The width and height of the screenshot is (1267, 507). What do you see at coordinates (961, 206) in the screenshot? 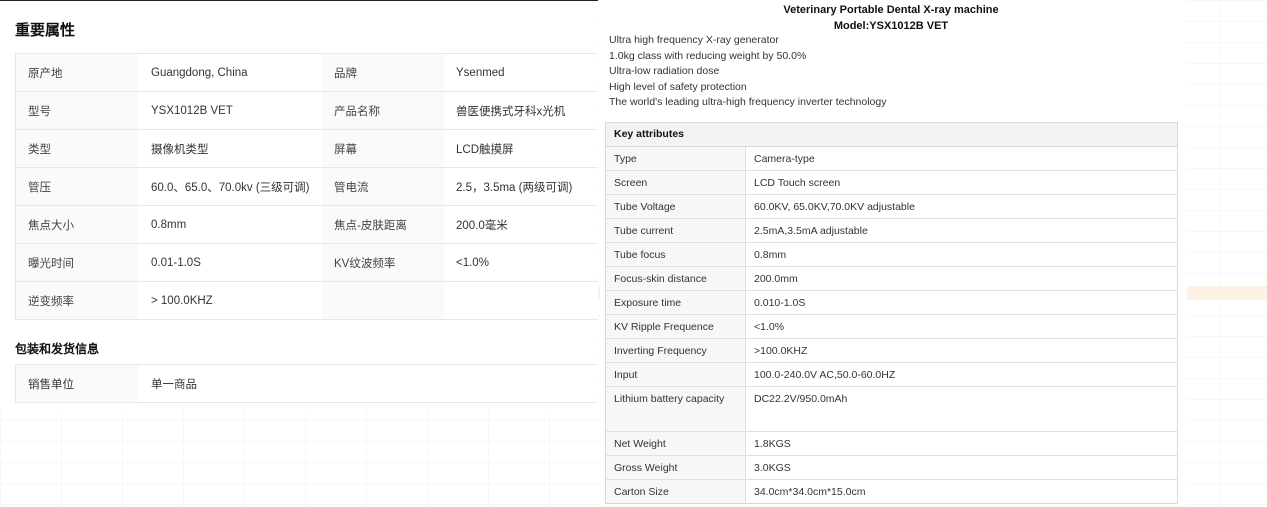
I see `spec-value: 60.0KV, 65.0KV,70.0KV adjustable` at bounding box center [961, 206].